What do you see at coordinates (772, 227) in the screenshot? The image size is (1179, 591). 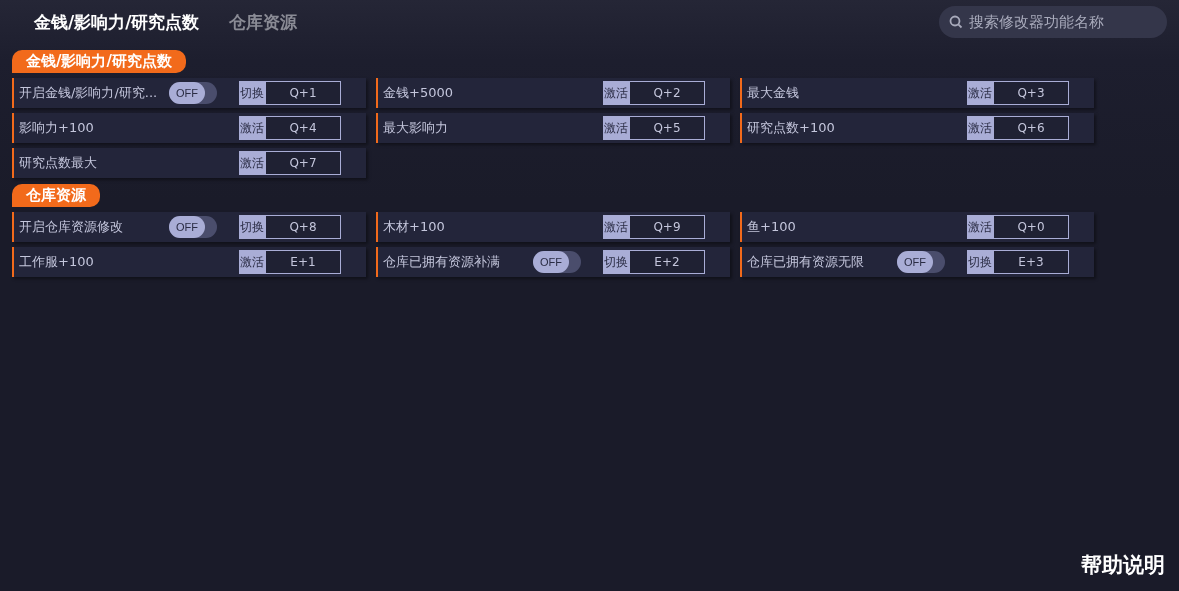 I see `cheat-label: 鱼+100` at bounding box center [772, 227].